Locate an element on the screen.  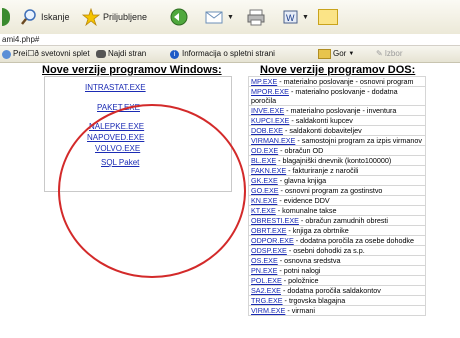
dos-program-description: - evidence DDV is located at coordinates (303, 200).